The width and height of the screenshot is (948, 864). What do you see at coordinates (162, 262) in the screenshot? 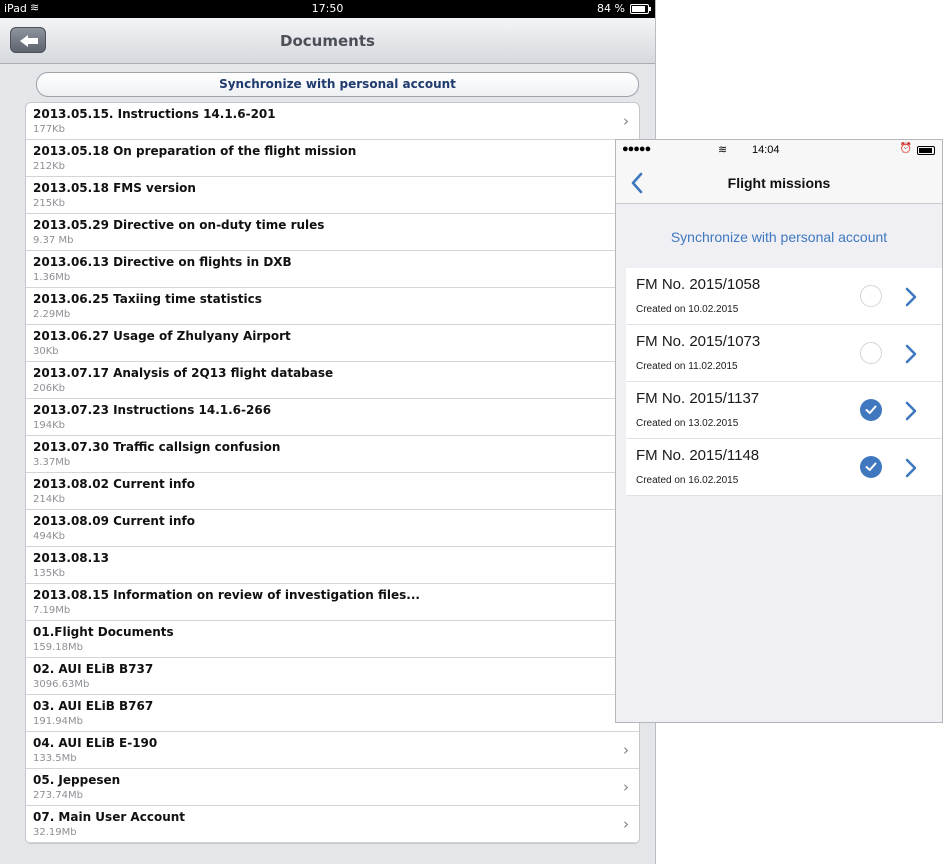
I see `document-title: 2013.06.13 Directive on flights in DXB` at bounding box center [162, 262].